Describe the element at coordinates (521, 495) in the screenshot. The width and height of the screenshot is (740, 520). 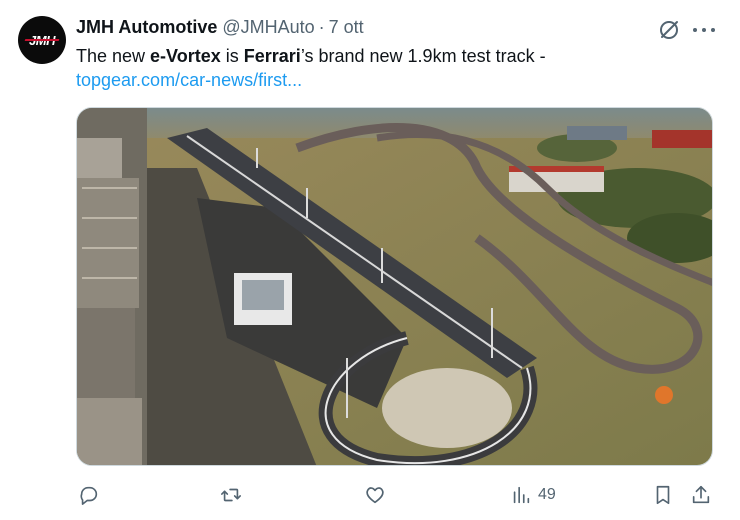
I see `views-chart-icon` at that location.